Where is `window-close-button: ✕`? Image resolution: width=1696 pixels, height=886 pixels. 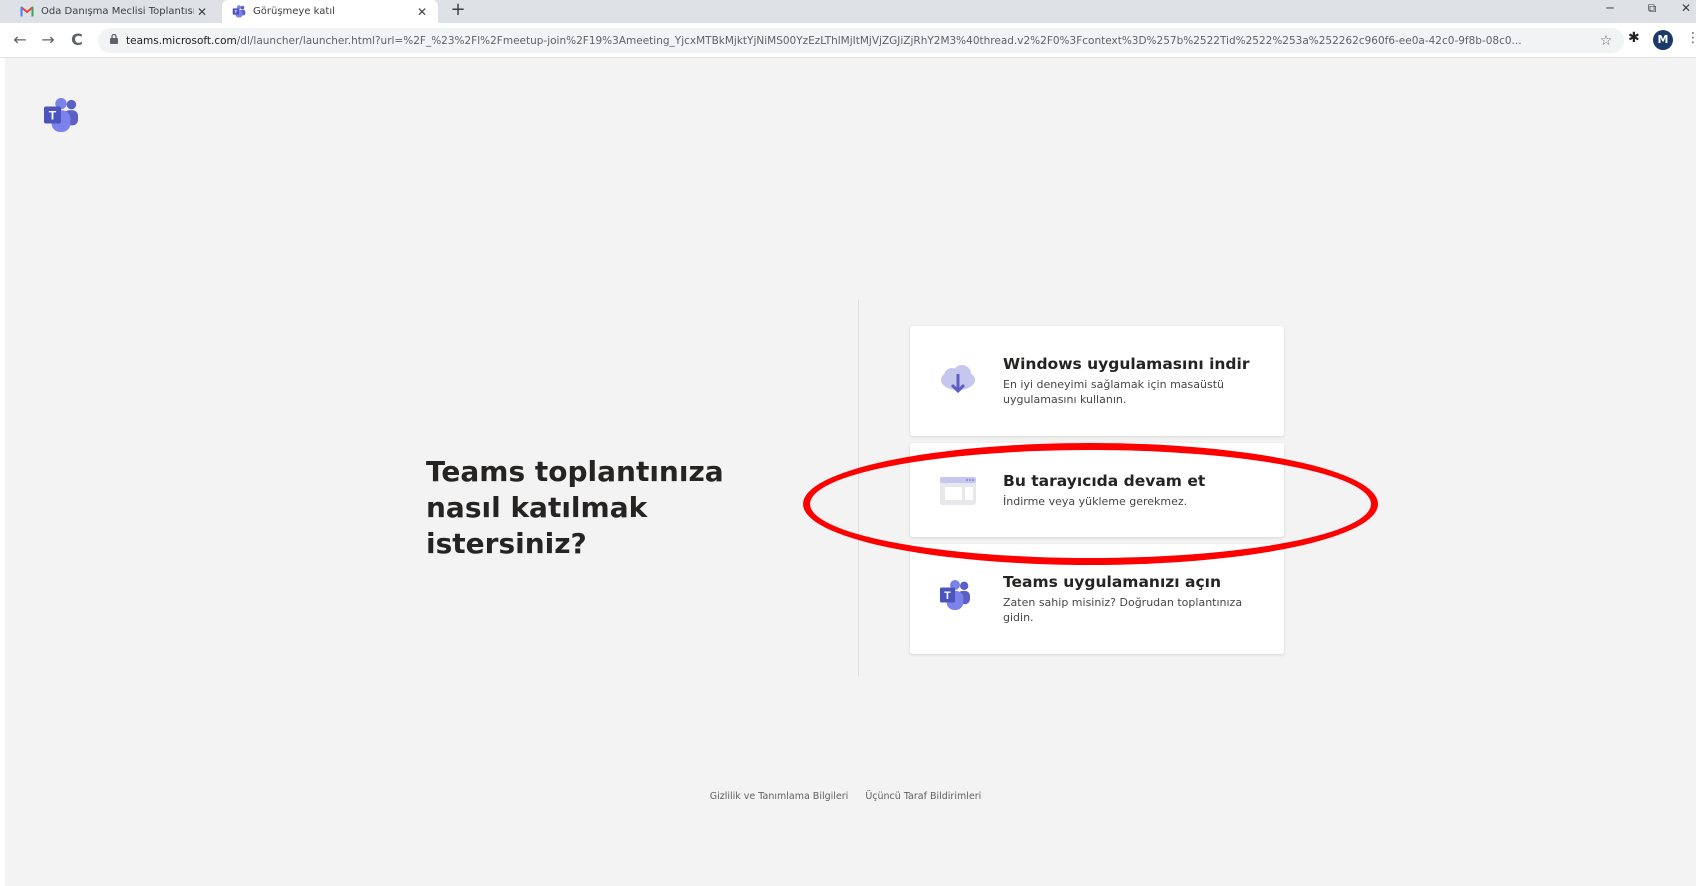
window-close-button: ✕ is located at coordinates (1686, 11).